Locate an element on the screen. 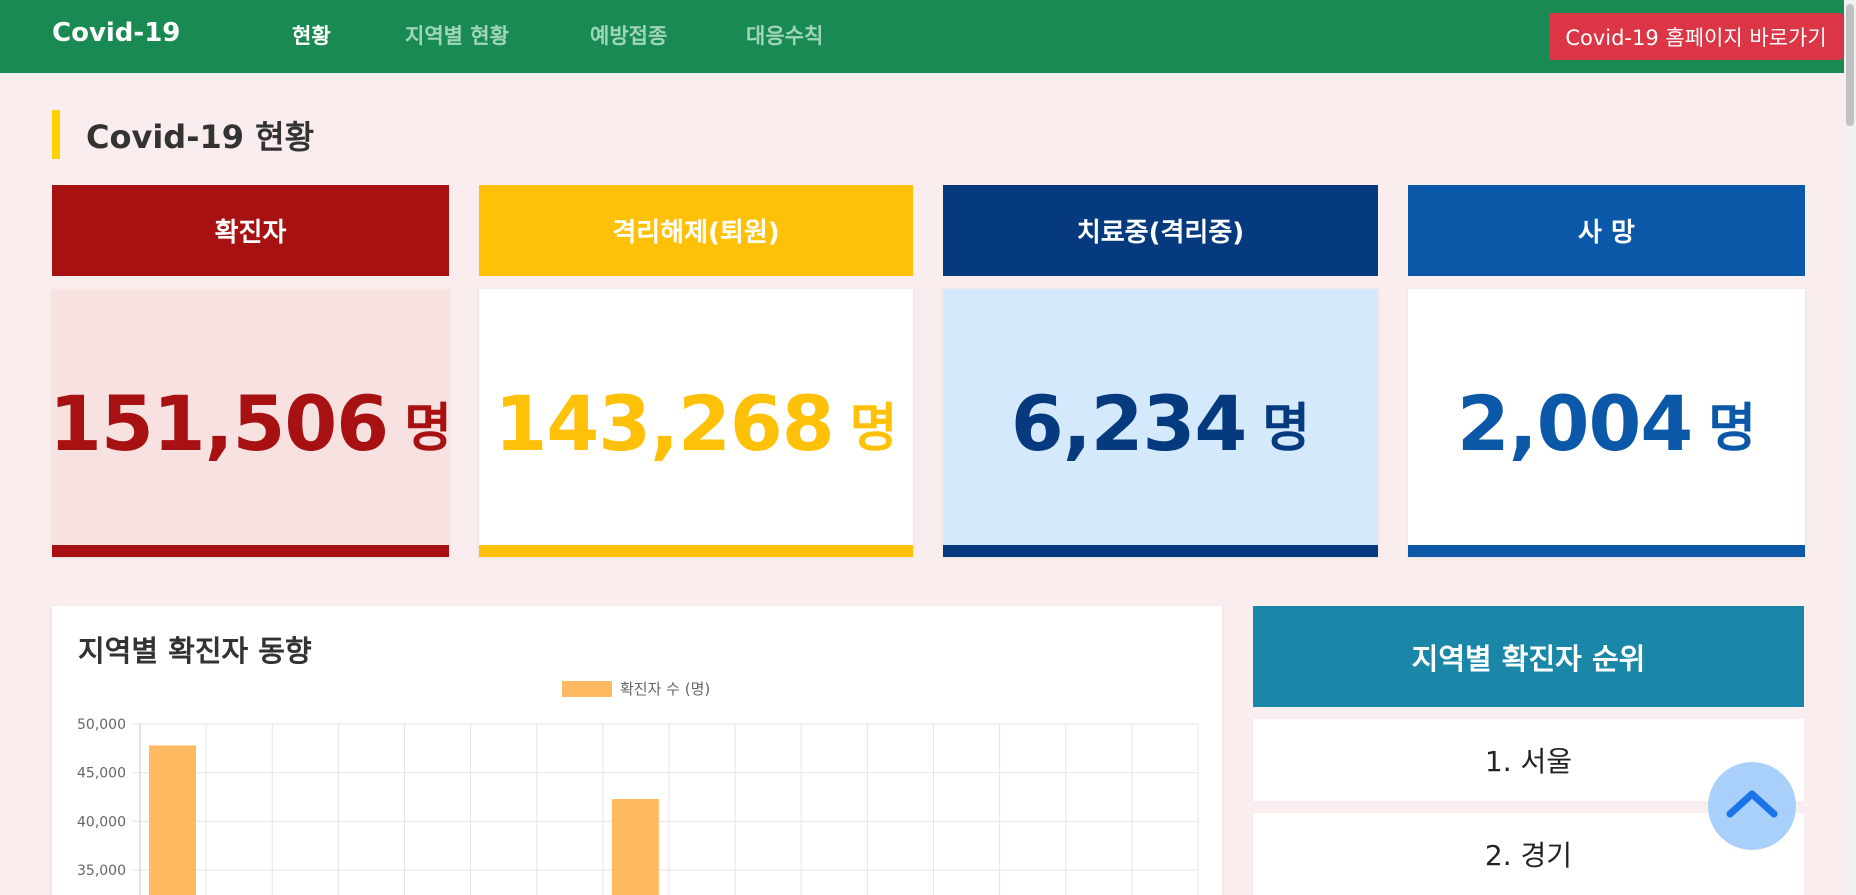 Image resolution: width=1856 pixels, height=895 pixels. card-footer-deaths is located at coordinates (1606, 551).